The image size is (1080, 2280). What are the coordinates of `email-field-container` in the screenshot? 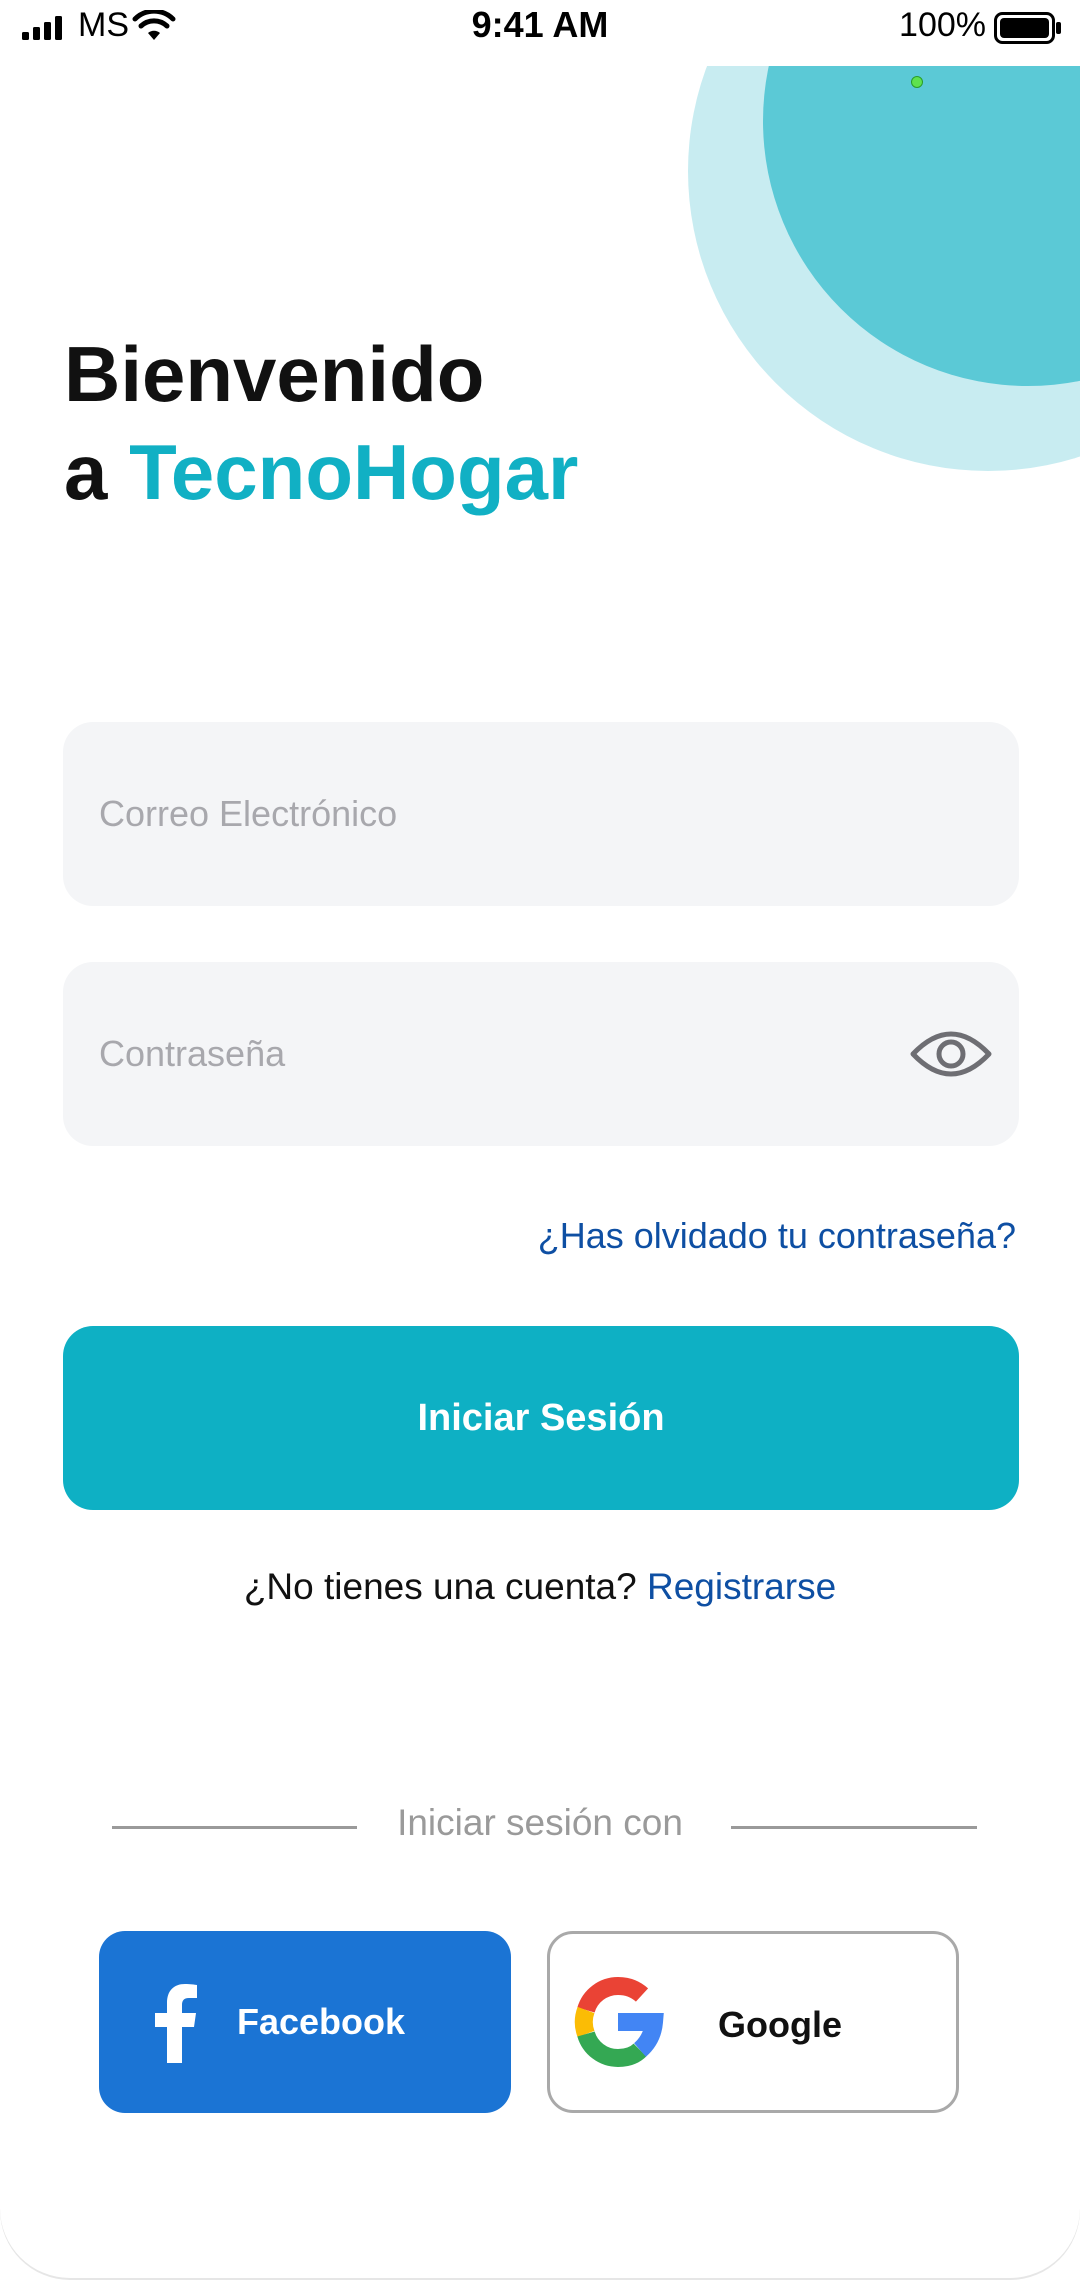 It's located at (541, 814).